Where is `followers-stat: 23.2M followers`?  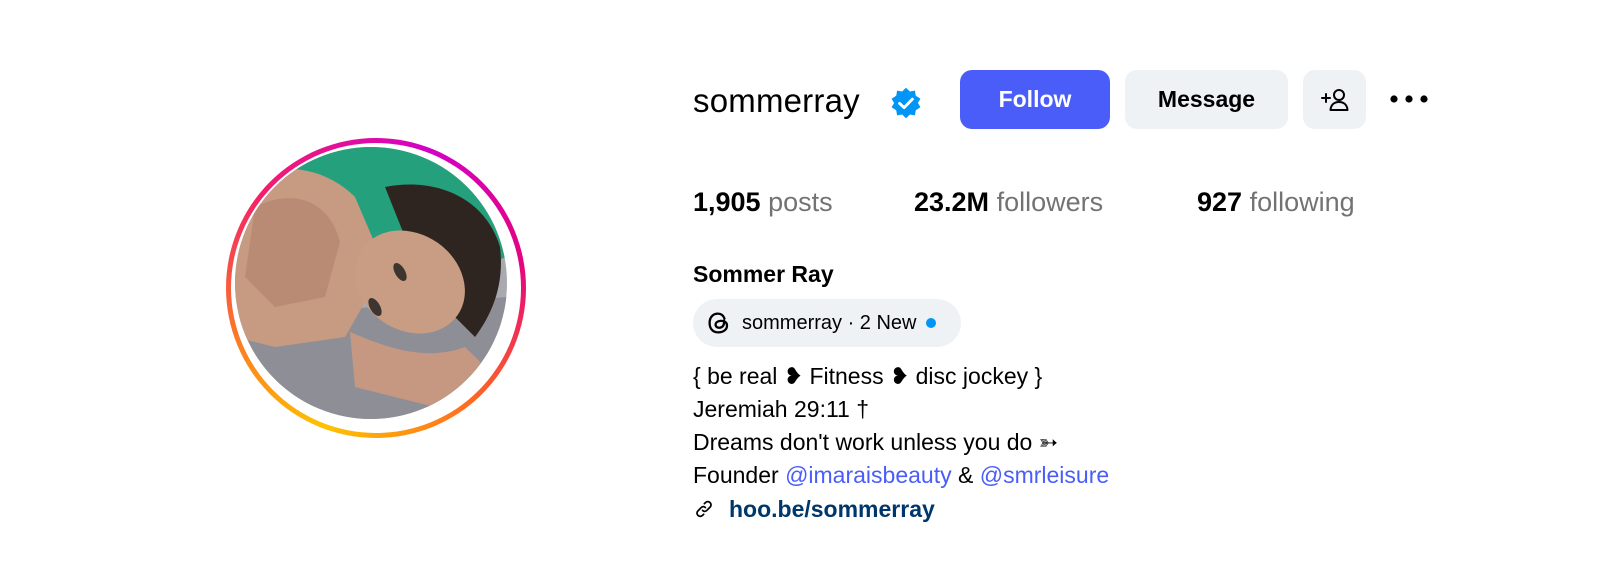
followers-stat: 23.2M followers is located at coordinates (1008, 202).